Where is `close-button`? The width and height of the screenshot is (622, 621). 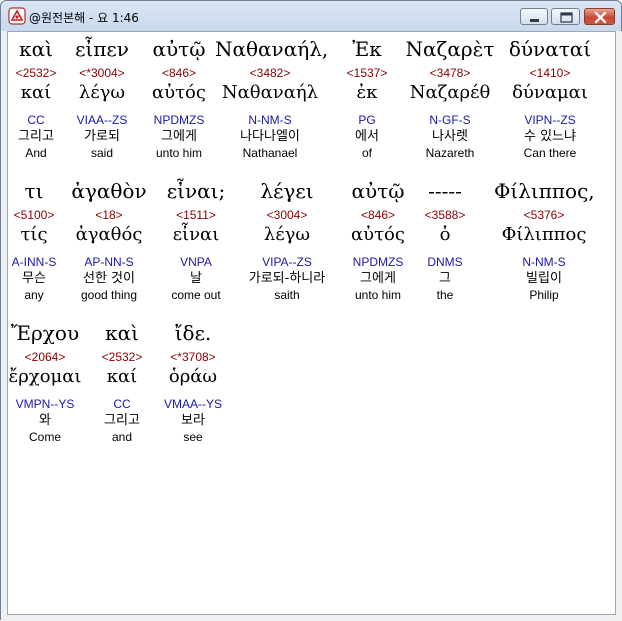 close-button is located at coordinates (599, 16).